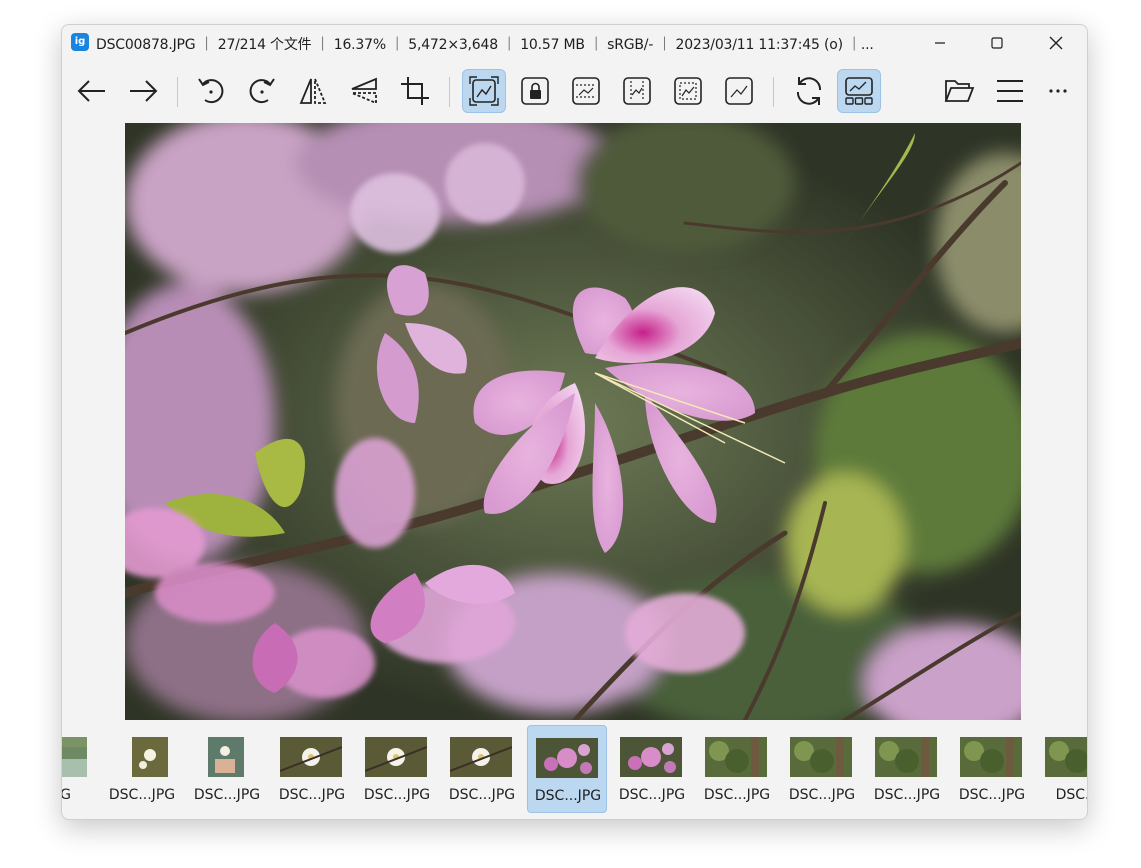 The height and width of the screenshot is (868, 1141). I want to click on fit-height-icon, so click(637, 91).